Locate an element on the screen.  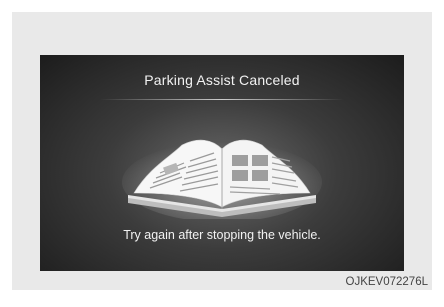
figure-reference-code: OJKEV072276L is located at coordinates (386, 282).